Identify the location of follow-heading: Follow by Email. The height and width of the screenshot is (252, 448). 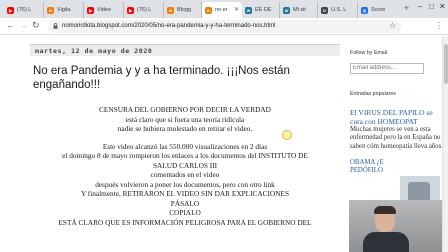
(369, 53).